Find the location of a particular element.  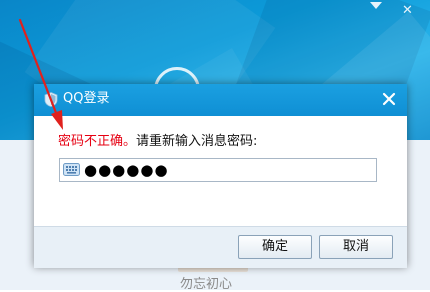

qq-shield-icon is located at coordinates (51, 99).